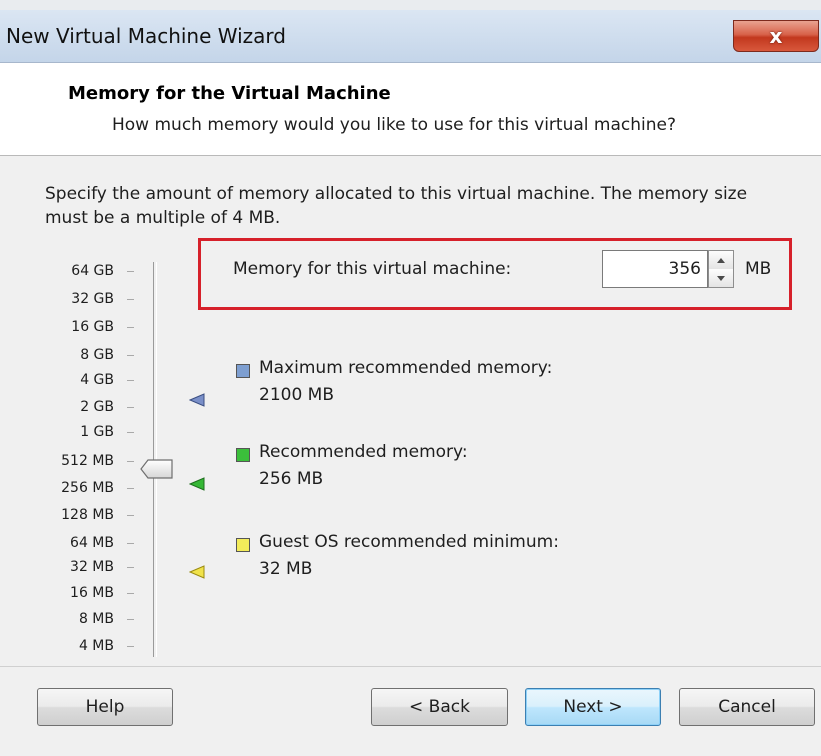  I want to click on guest-minimum-label: Guest OS recommended minimum:, so click(409, 542).